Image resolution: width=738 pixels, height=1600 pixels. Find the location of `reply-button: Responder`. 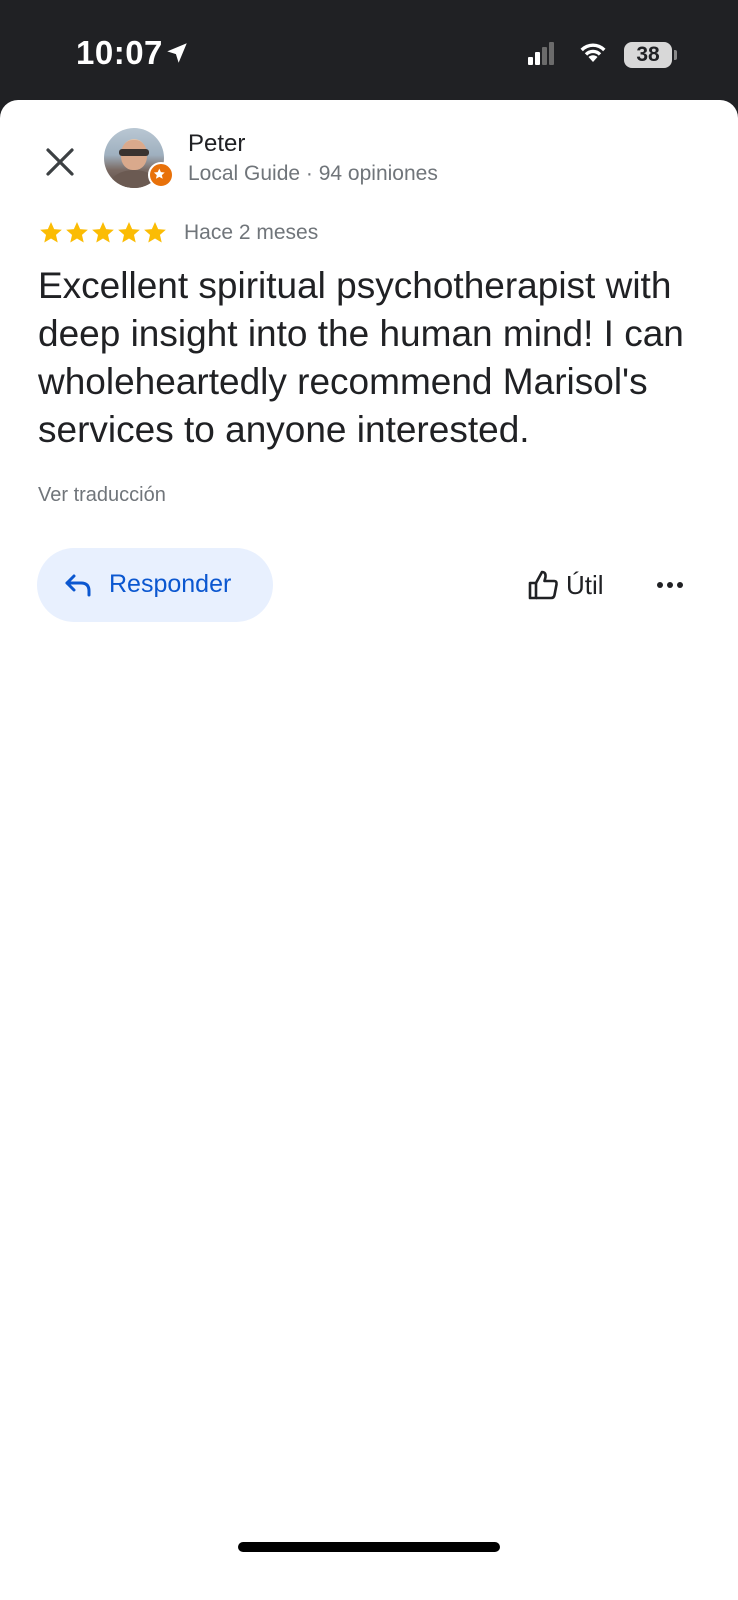

reply-button: Responder is located at coordinates (155, 585).